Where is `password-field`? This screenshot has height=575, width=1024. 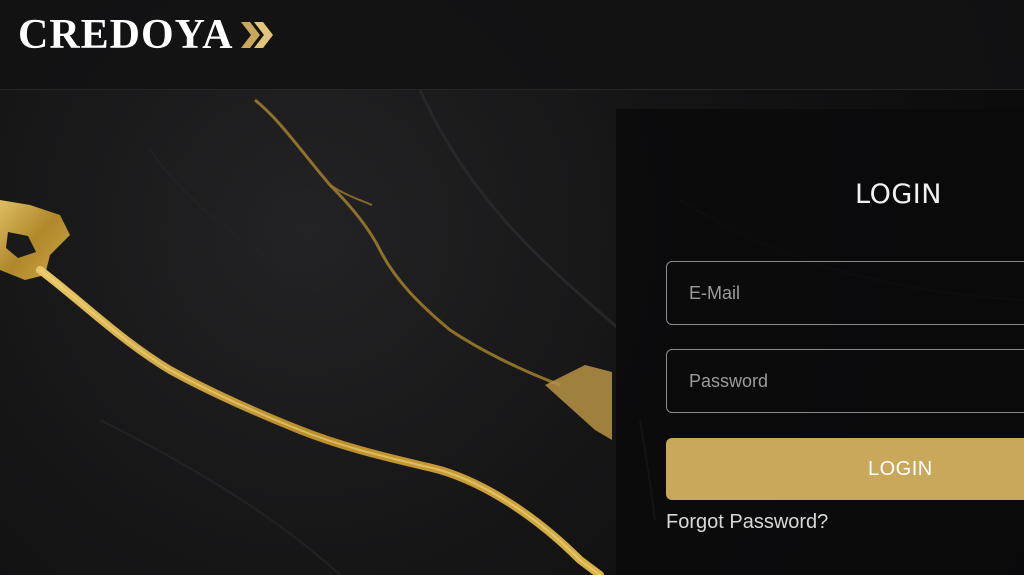 password-field is located at coordinates (845, 381).